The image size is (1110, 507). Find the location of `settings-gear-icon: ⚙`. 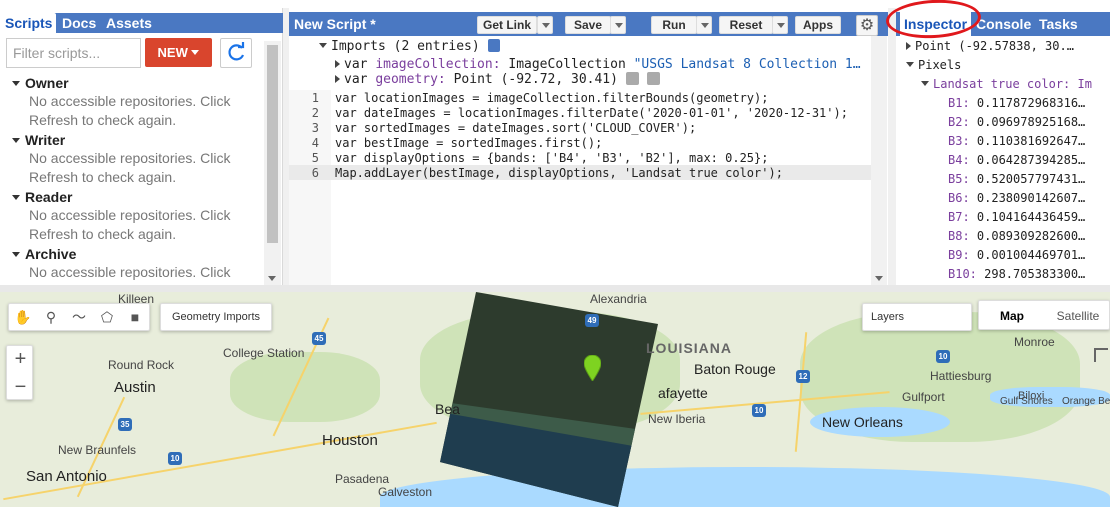

settings-gear-icon: ⚙ is located at coordinates (867, 25).